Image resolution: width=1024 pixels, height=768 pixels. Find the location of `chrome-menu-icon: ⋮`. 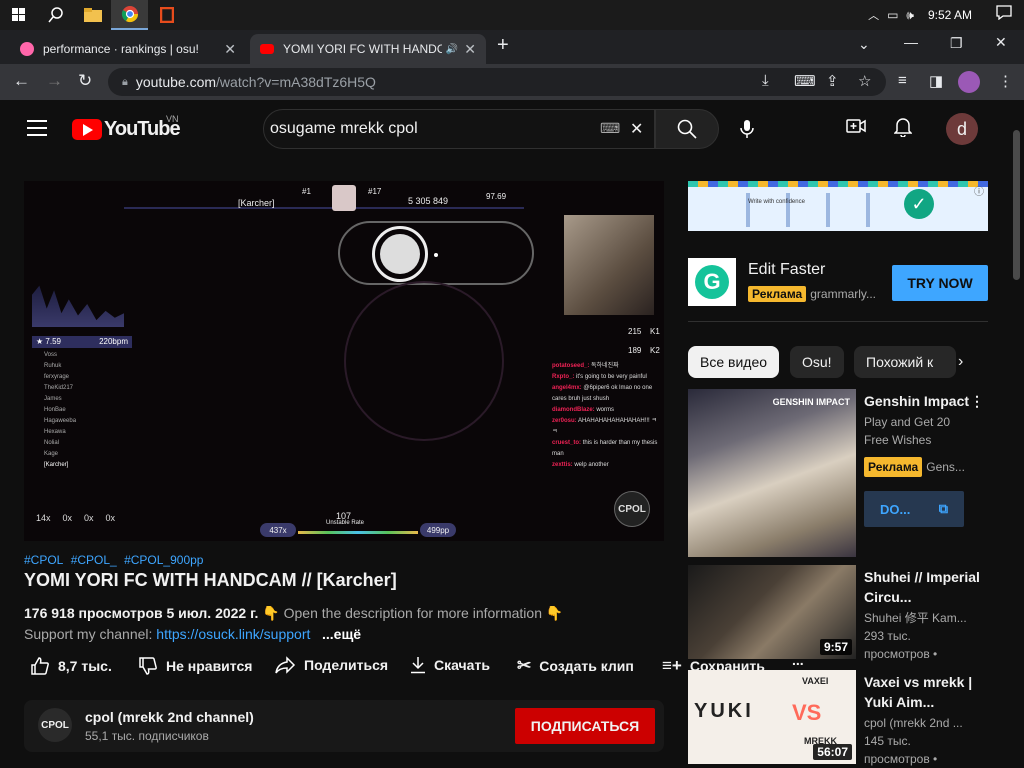

chrome-menu-icon: ⋮ is located at coordinates (1005, 81).